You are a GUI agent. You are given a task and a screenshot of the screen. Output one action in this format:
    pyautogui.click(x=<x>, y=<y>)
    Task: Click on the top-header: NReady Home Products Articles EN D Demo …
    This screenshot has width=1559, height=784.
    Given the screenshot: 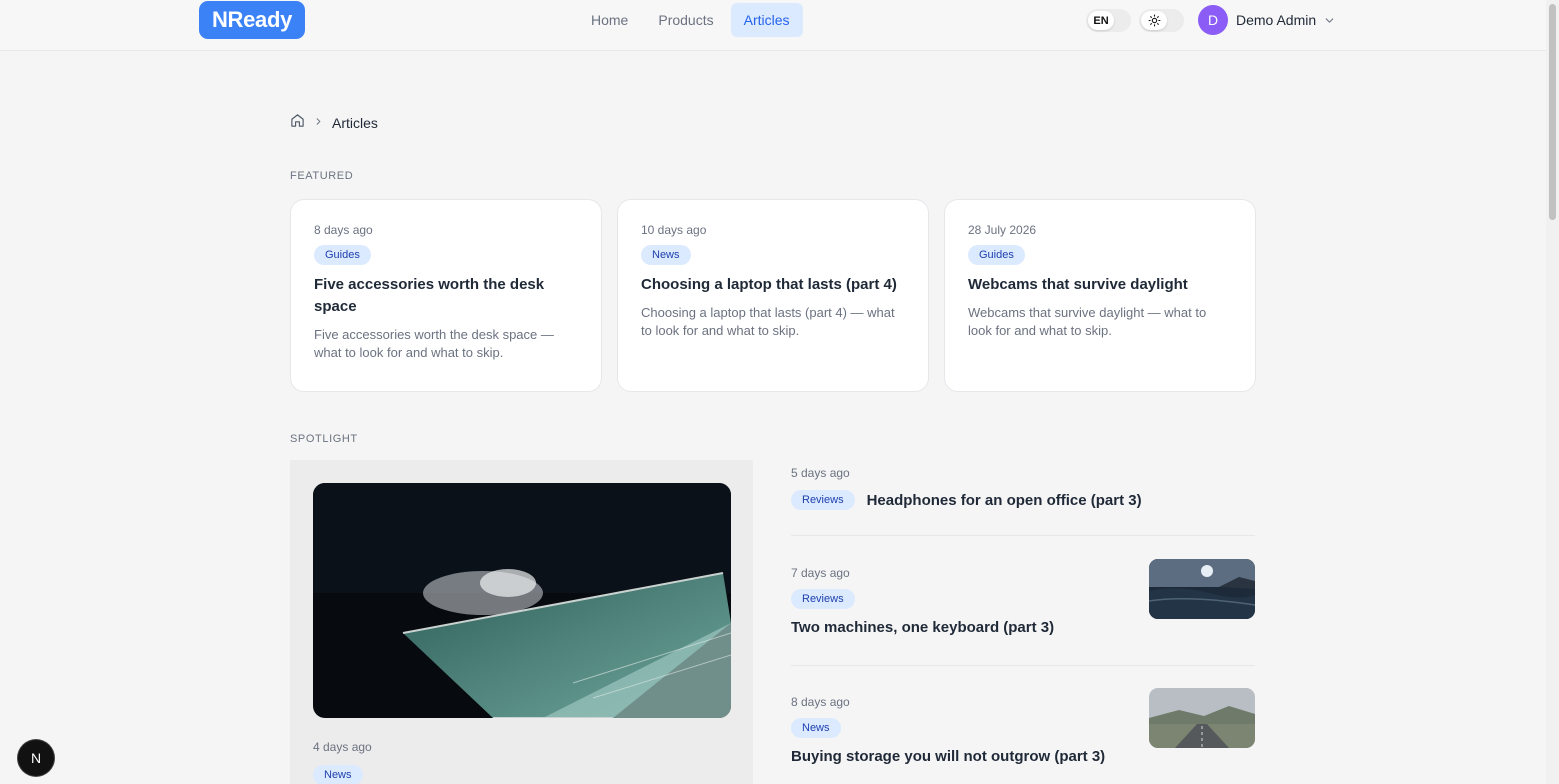 What is the action you would take?
    pyautogui.click(x=773, y=25)
    